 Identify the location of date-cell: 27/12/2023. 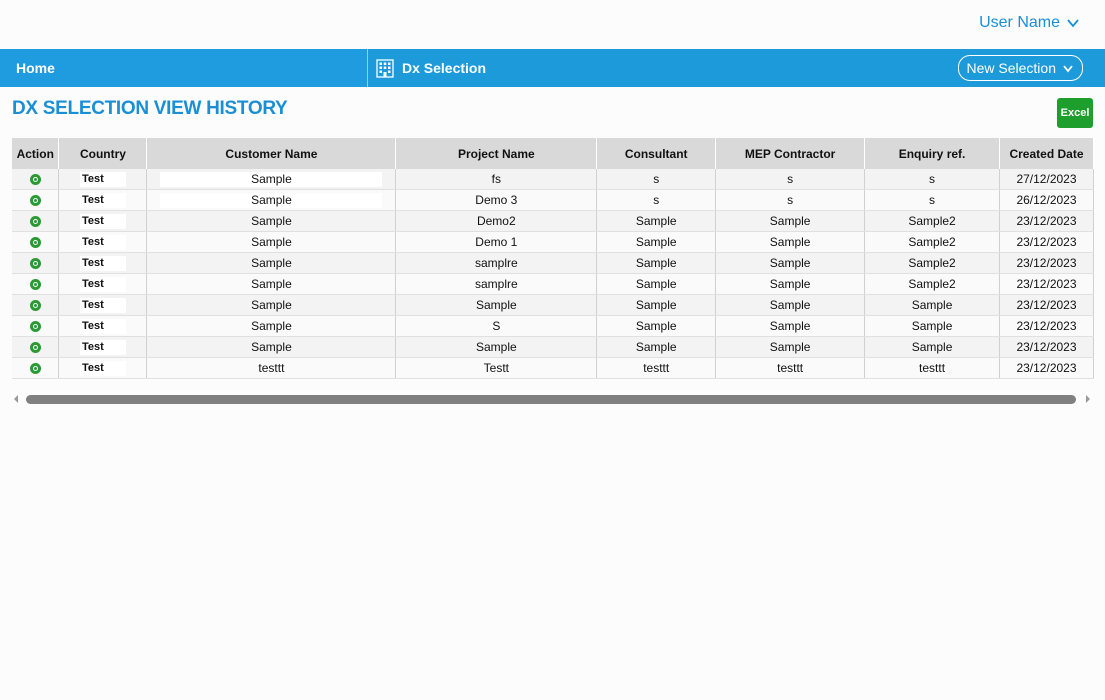
(1047, 179).